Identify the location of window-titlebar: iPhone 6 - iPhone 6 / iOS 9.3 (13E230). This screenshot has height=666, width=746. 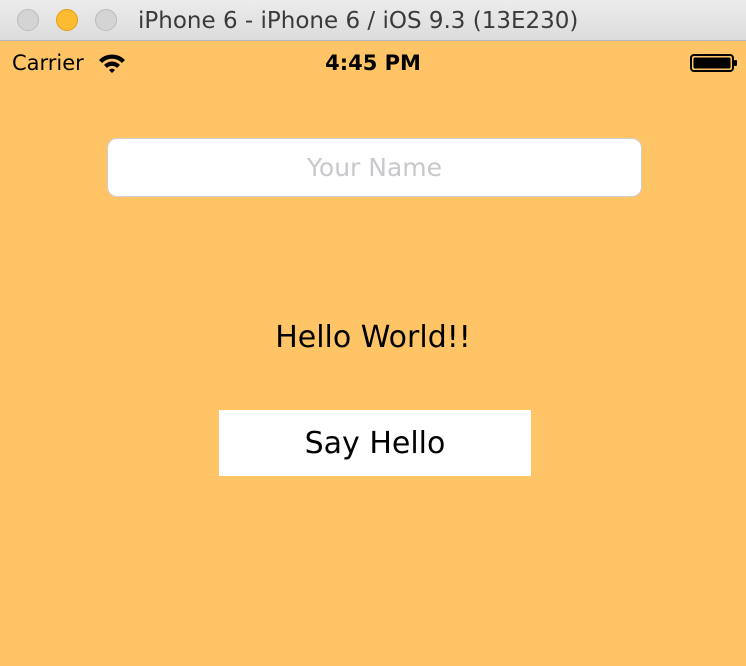
(373, 20).